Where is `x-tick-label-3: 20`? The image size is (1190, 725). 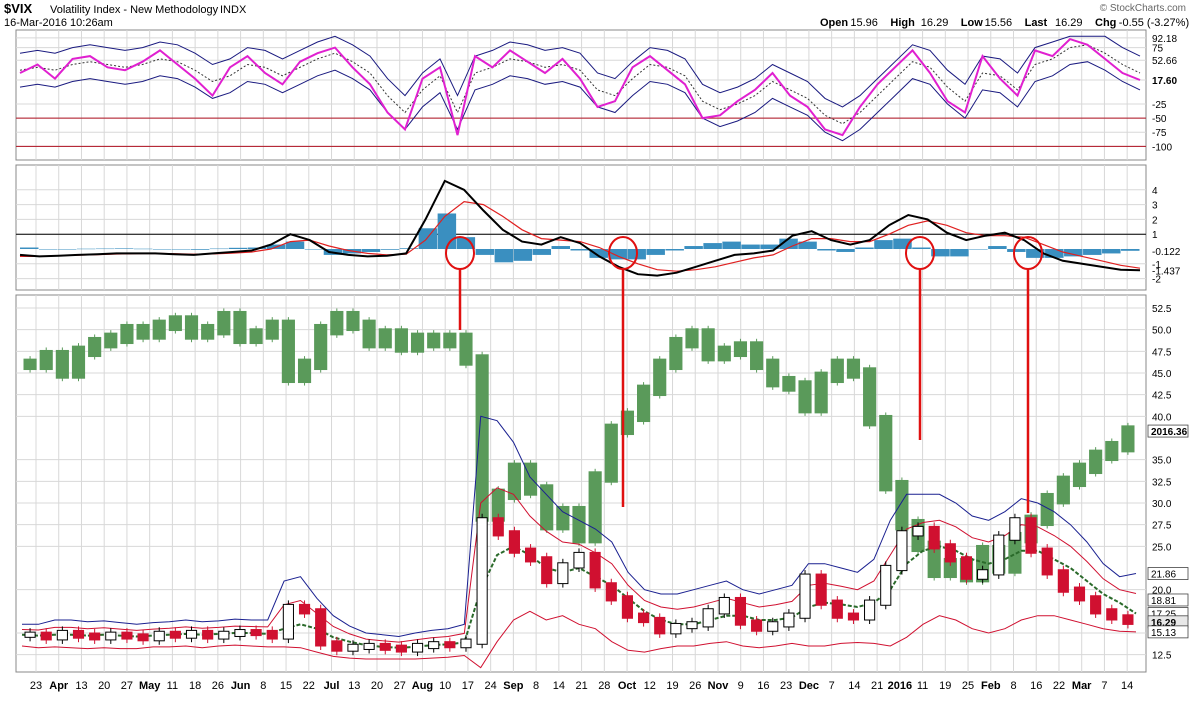
x-tick-label-3: 20 is located at coordinates (104, 686).